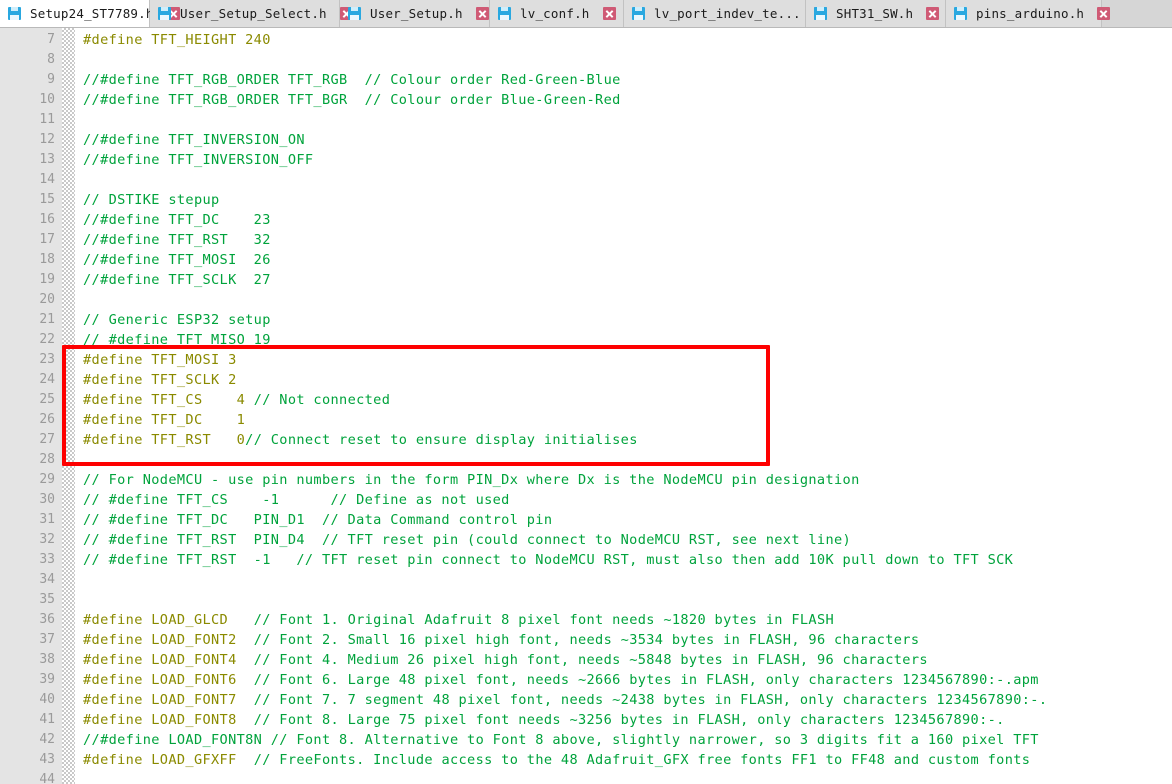  I want to click on line-number: 23, so click(47, 359).